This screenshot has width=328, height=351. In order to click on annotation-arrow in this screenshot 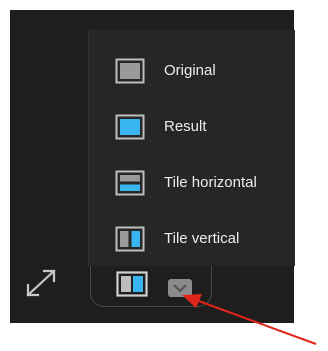, I will do `click(249, 319)`.